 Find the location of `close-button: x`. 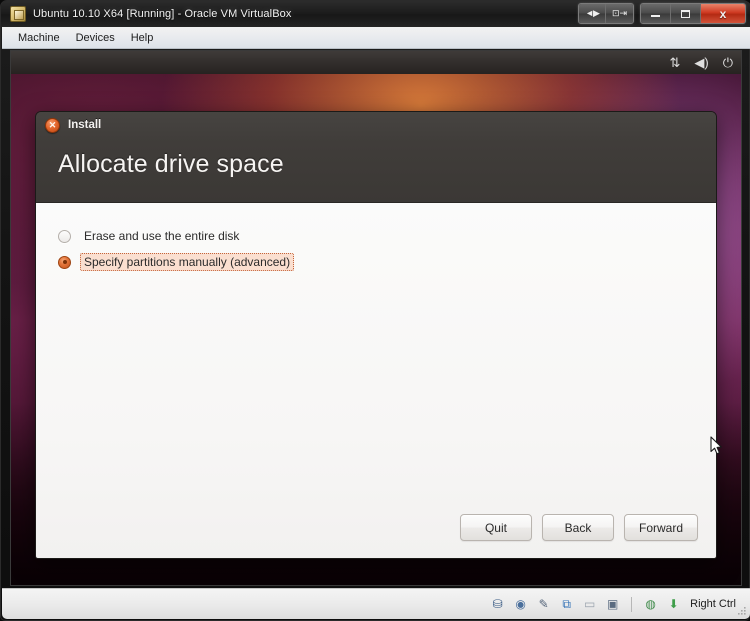

close-button: x is located at coordinates (723, 13).